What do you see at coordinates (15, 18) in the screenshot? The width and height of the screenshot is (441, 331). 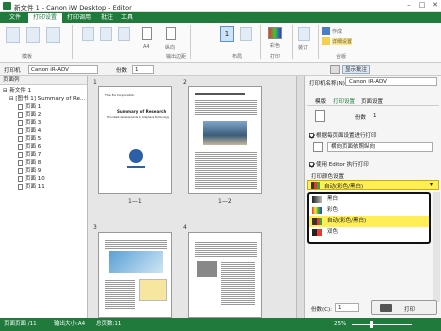 I see `tab-file: 文件` at bounding box center [15, 18].